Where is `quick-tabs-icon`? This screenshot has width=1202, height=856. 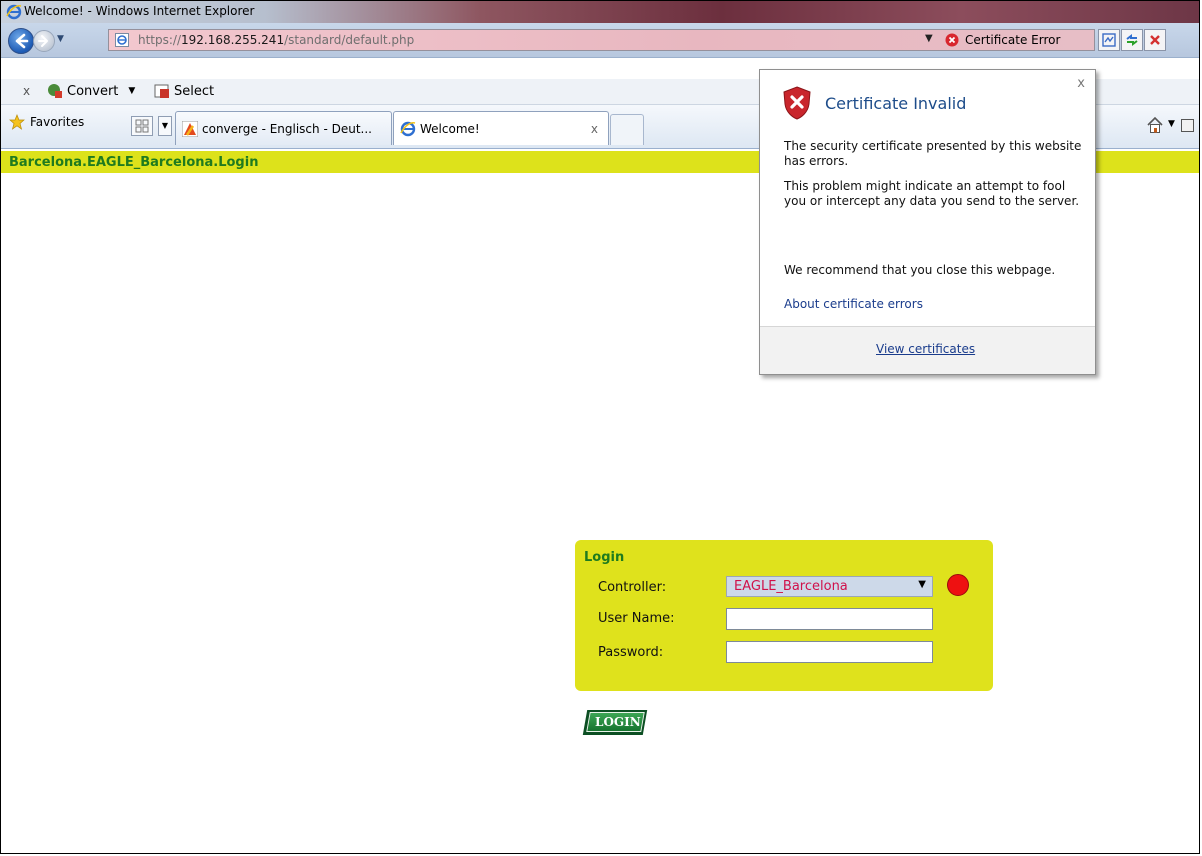
quick-tabs-icon is located at coordinates (142, 126).